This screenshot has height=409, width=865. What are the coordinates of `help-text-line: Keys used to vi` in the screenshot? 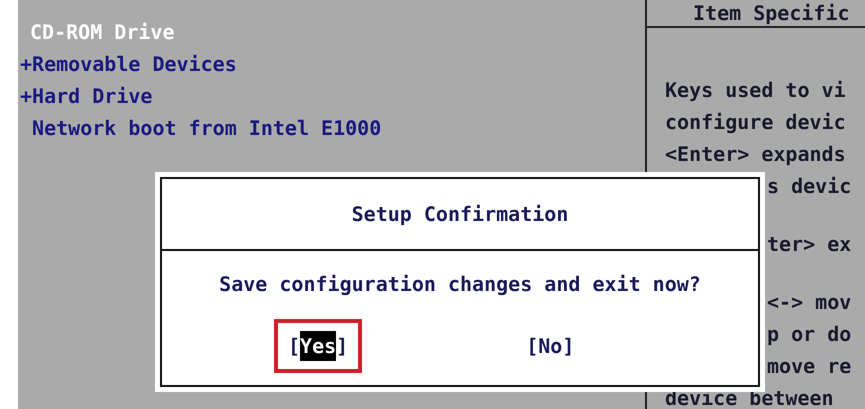 It's located at (755, 90).